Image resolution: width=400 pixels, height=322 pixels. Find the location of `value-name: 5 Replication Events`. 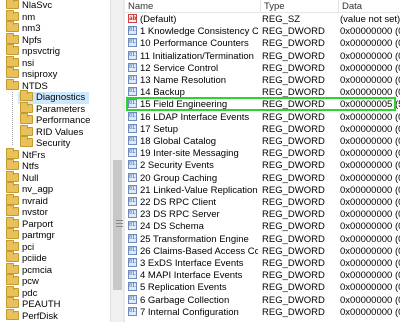

value-name: 5 Replication Events is located at coordinates (183, 288).